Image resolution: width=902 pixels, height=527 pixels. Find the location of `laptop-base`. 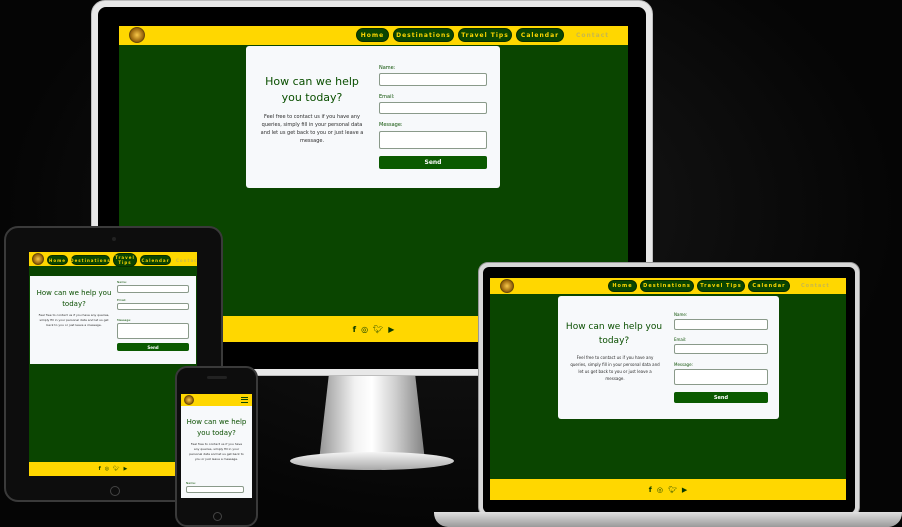

laptop-base is located at coordinates (668, 519).